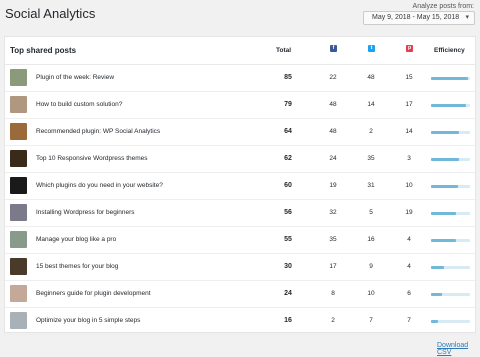 The height and width of the screenshot is (357, 480). What do you see at coordinates (443, 6) in the screenshot?
I see `date-range-label: Analyze posts from:` at bounding box center [443, 6].